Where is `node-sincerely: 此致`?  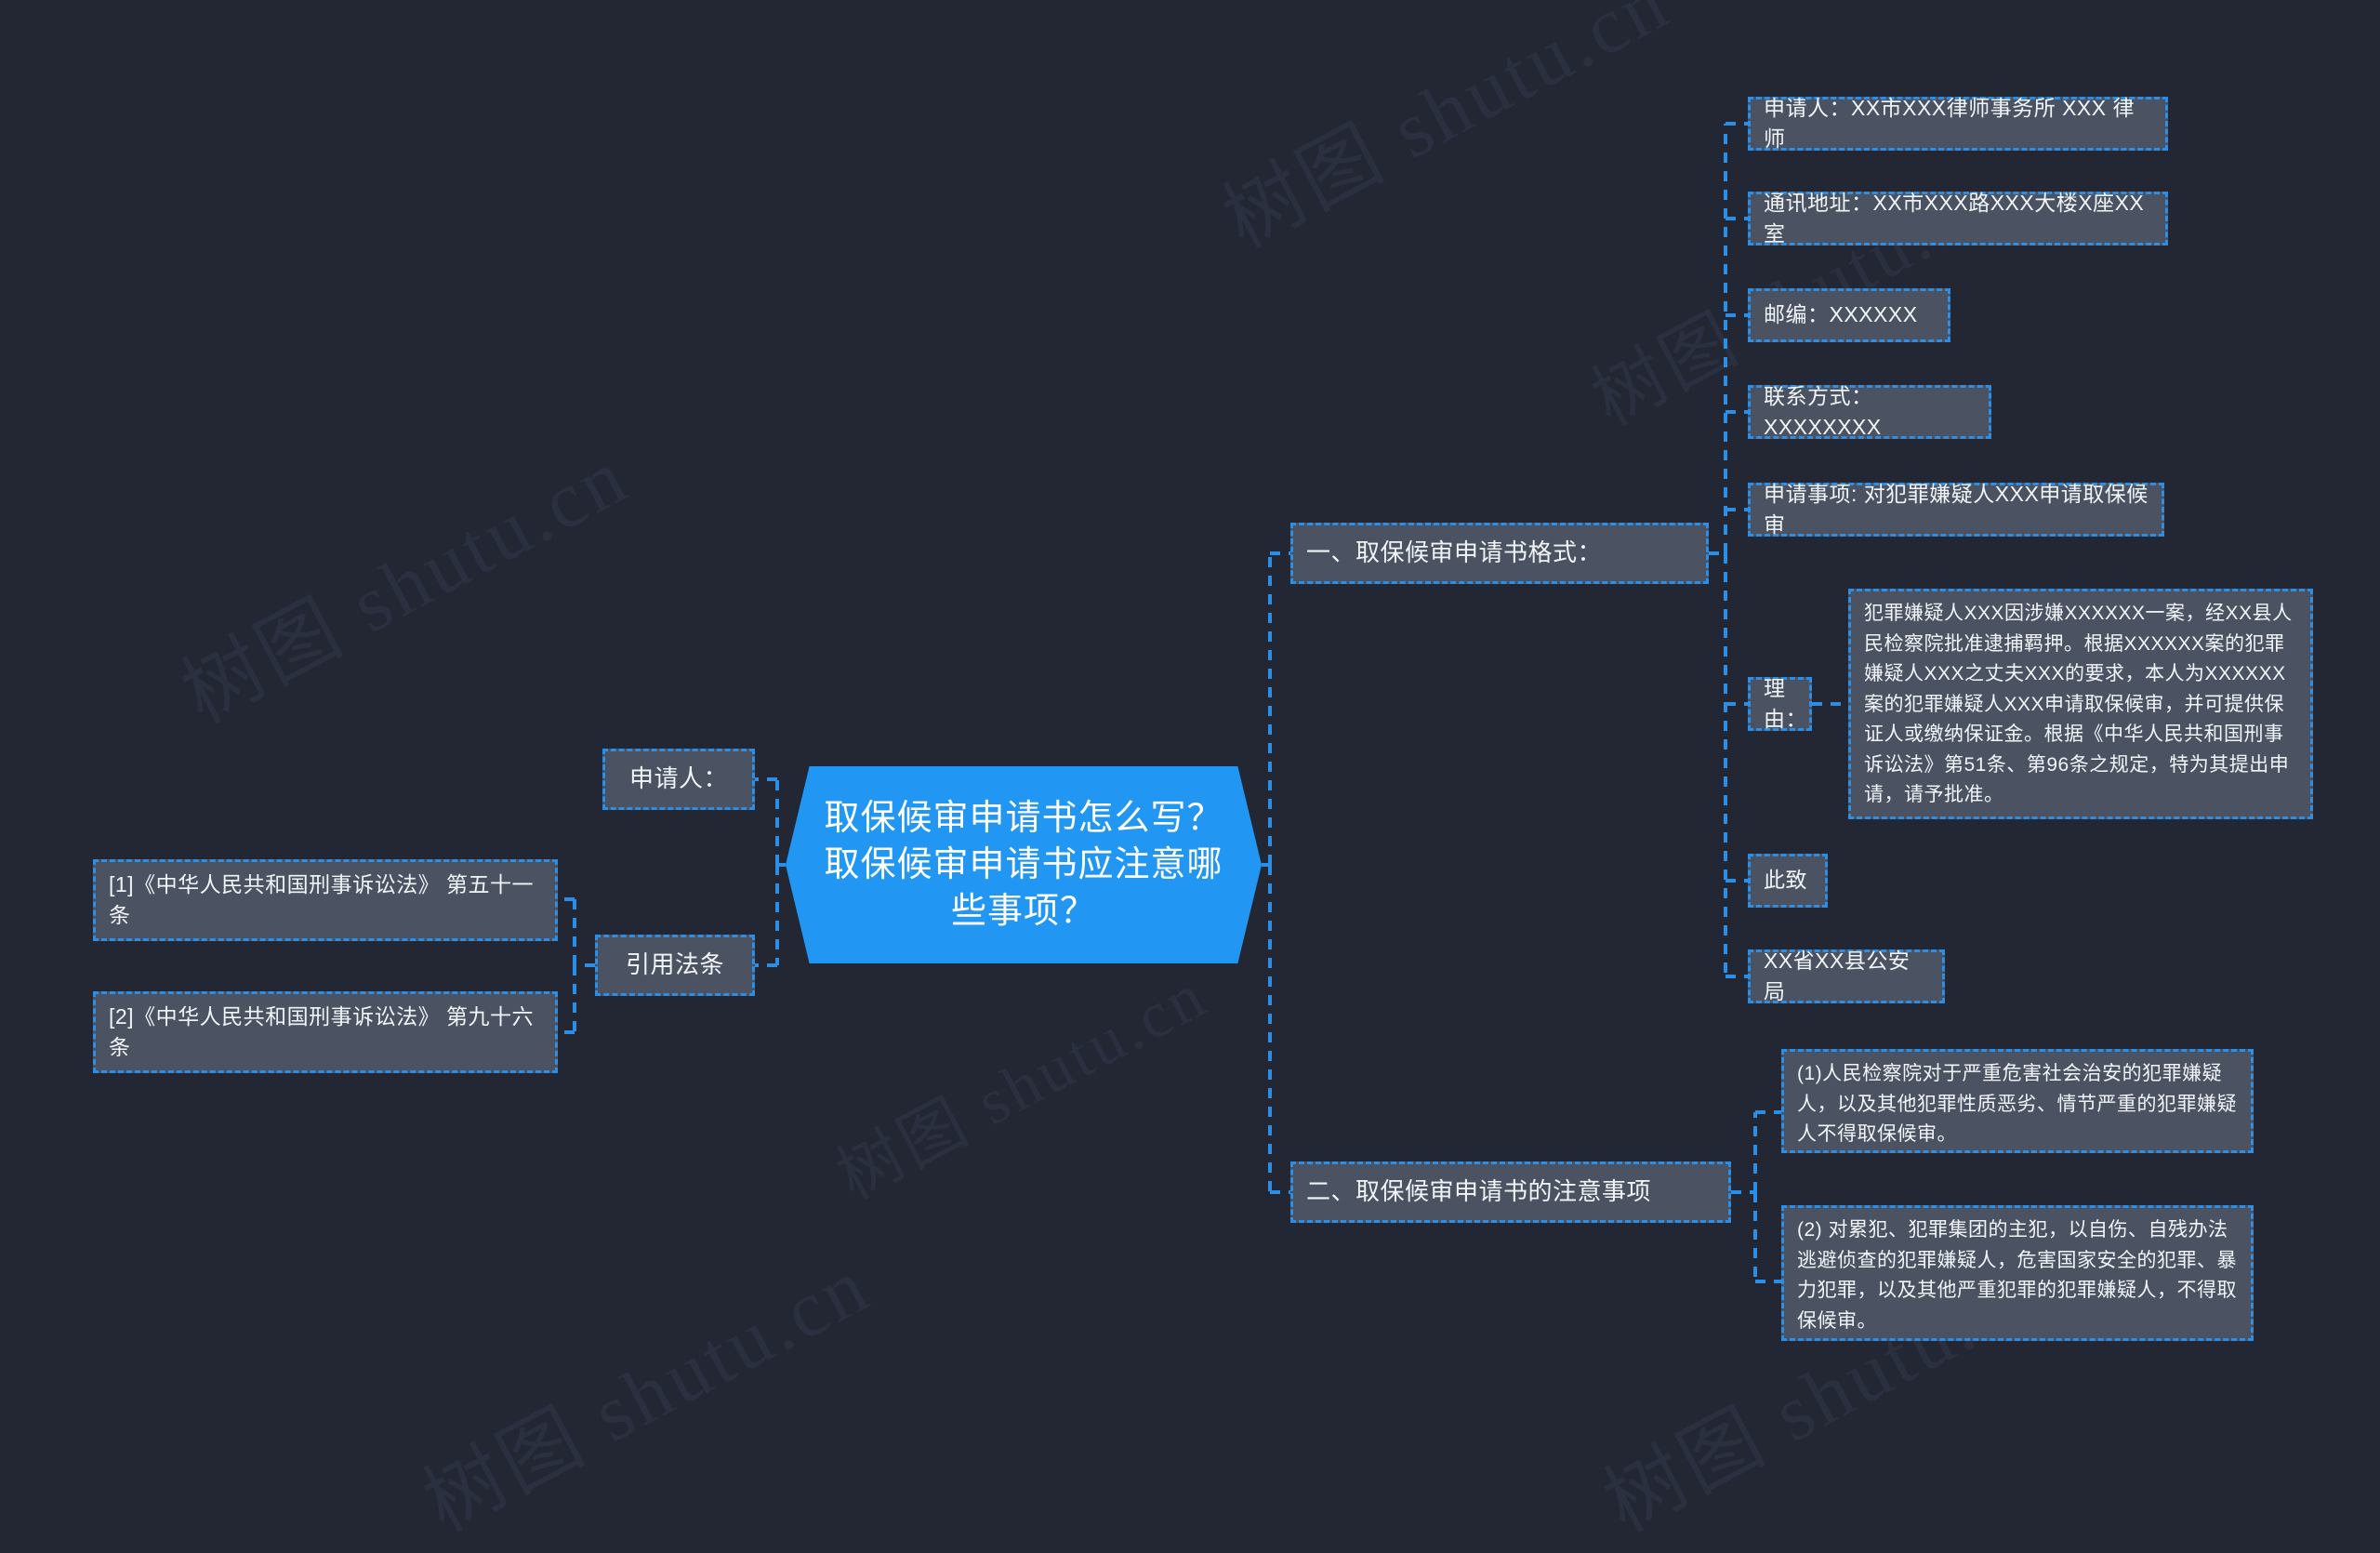
node-sincerely: 此致 is located at coordinates (1788, 881).